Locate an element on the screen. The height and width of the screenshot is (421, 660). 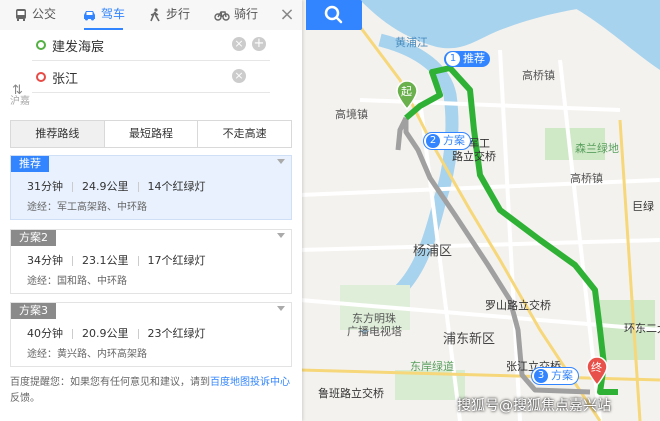
route-1-badge: 推荐 is located at coordinates (30, 164).